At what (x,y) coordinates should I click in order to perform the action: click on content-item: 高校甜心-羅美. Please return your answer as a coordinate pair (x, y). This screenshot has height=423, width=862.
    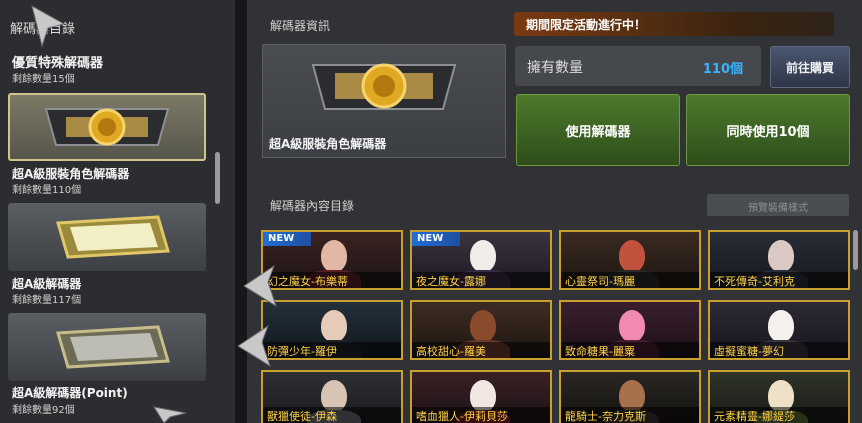
    Looking at the image, I should click on (481, 330).